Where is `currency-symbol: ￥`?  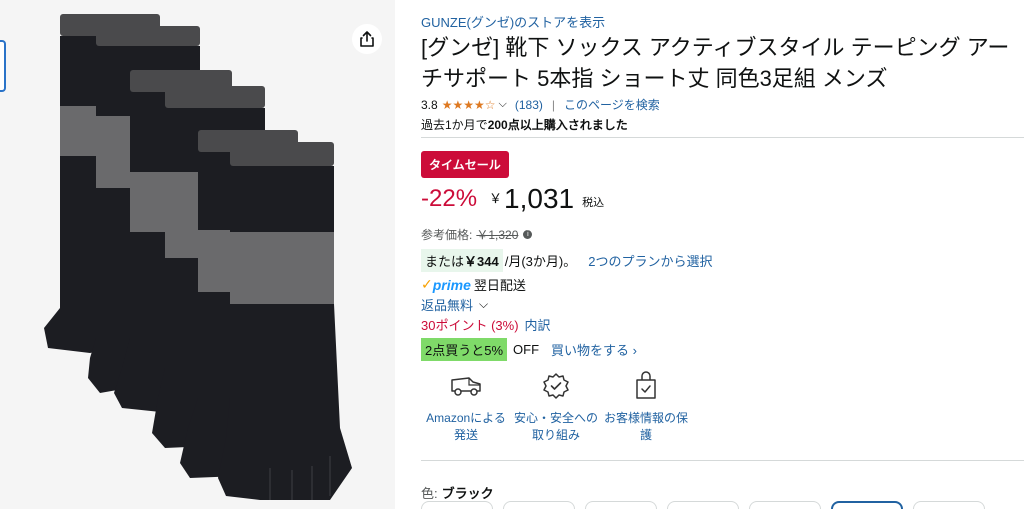 currency-symbol: ￥ is located at coordinates (496, 198).